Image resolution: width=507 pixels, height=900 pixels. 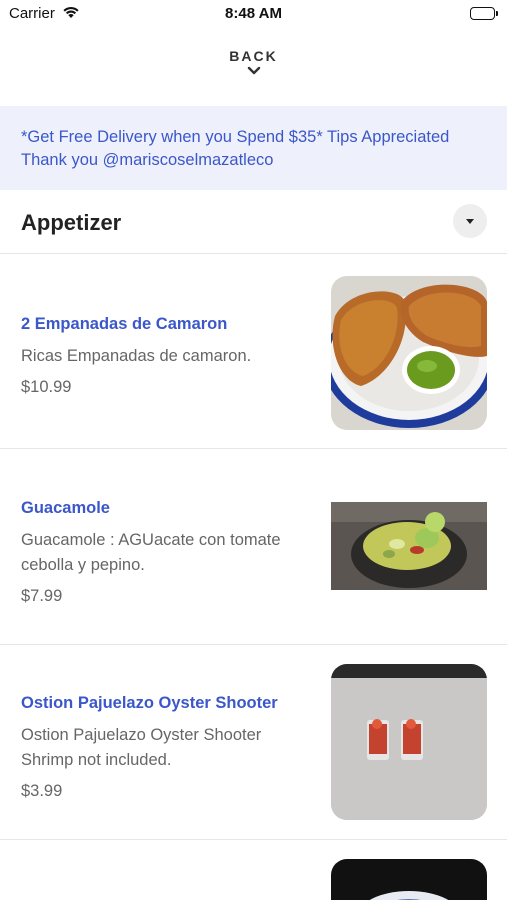 I want to click on battery-icon, so click(x=484, y=13).